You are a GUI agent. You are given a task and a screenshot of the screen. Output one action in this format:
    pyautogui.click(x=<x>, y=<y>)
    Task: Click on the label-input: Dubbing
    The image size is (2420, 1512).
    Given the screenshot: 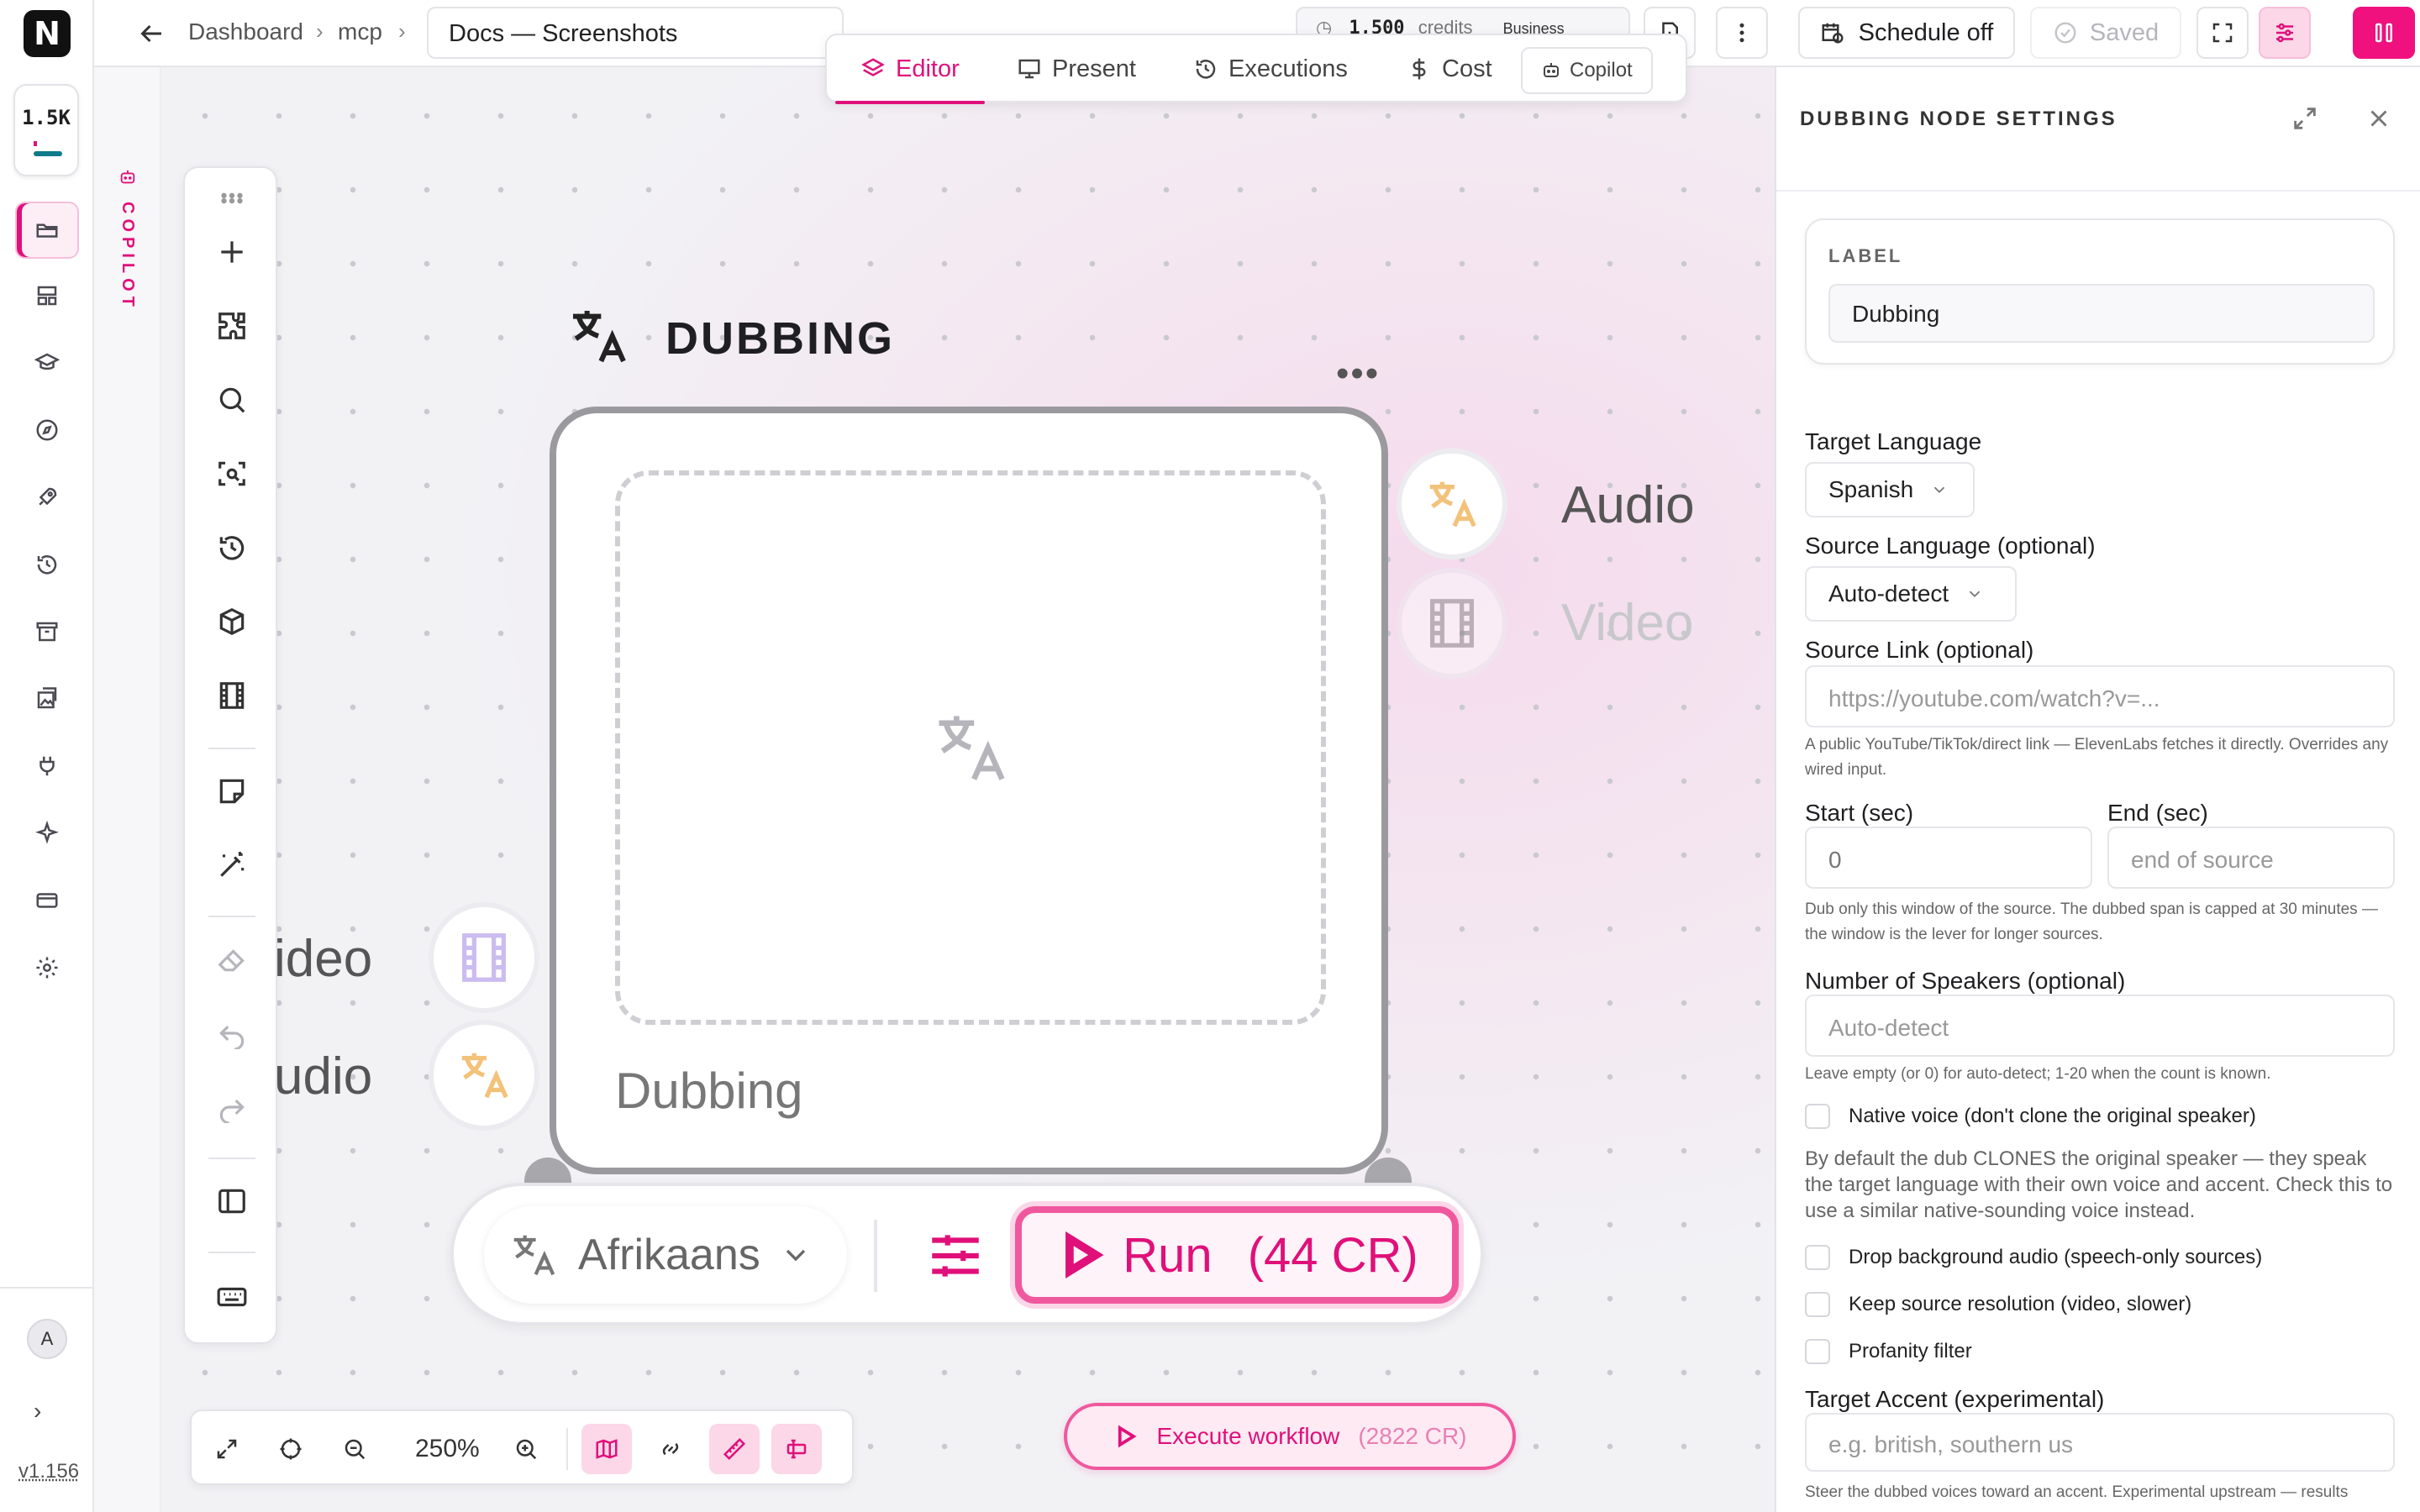 What is the action you would take?
    pyautogui.click(x=2101, y=313)
    